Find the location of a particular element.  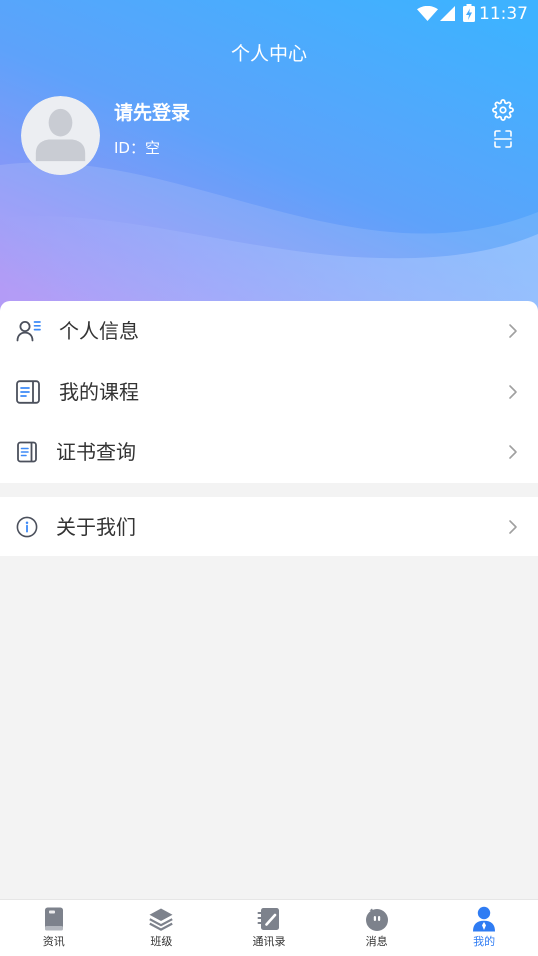

menu-item-my-courses: 我的课程 is located at coordinates (269, 392).